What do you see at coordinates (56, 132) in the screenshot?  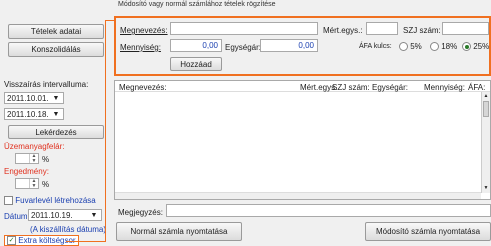 I see `query-button: Lekérdezés` at bounding box center [56, 132].